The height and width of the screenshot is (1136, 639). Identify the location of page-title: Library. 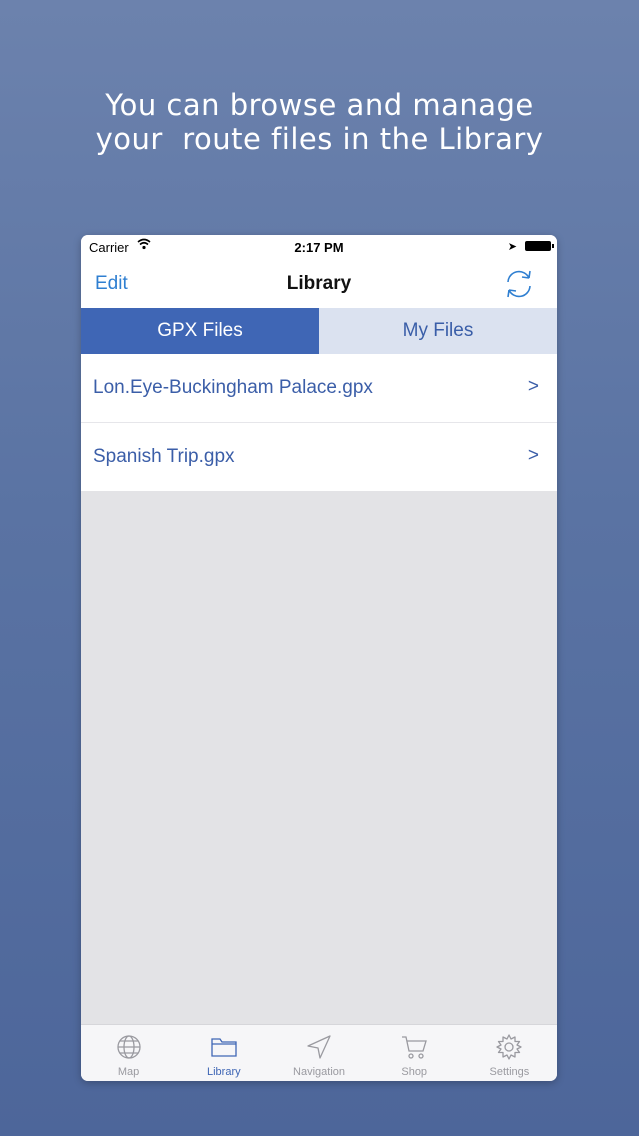
(319, 283).